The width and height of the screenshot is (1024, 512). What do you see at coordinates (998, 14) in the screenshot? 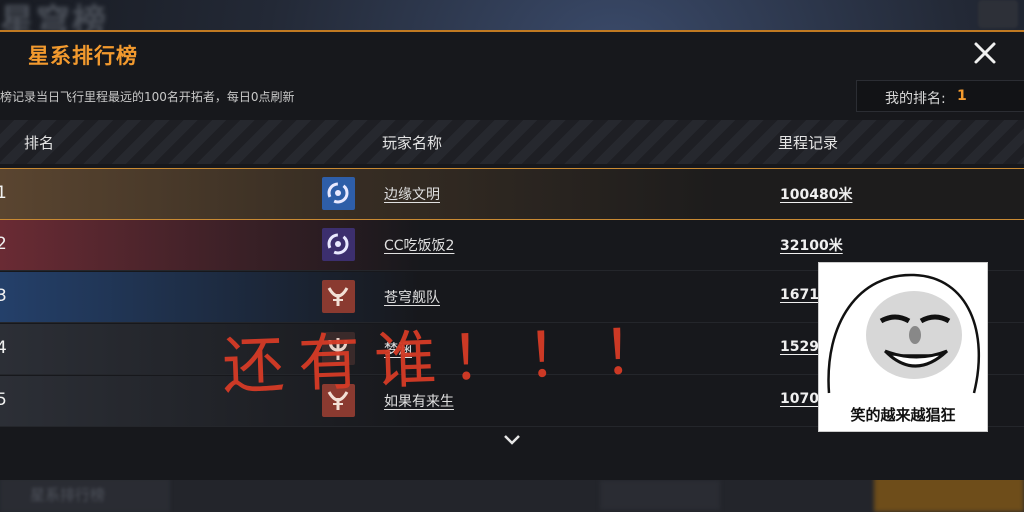
I see `background-corner-button` at bounding box center [998, 14].